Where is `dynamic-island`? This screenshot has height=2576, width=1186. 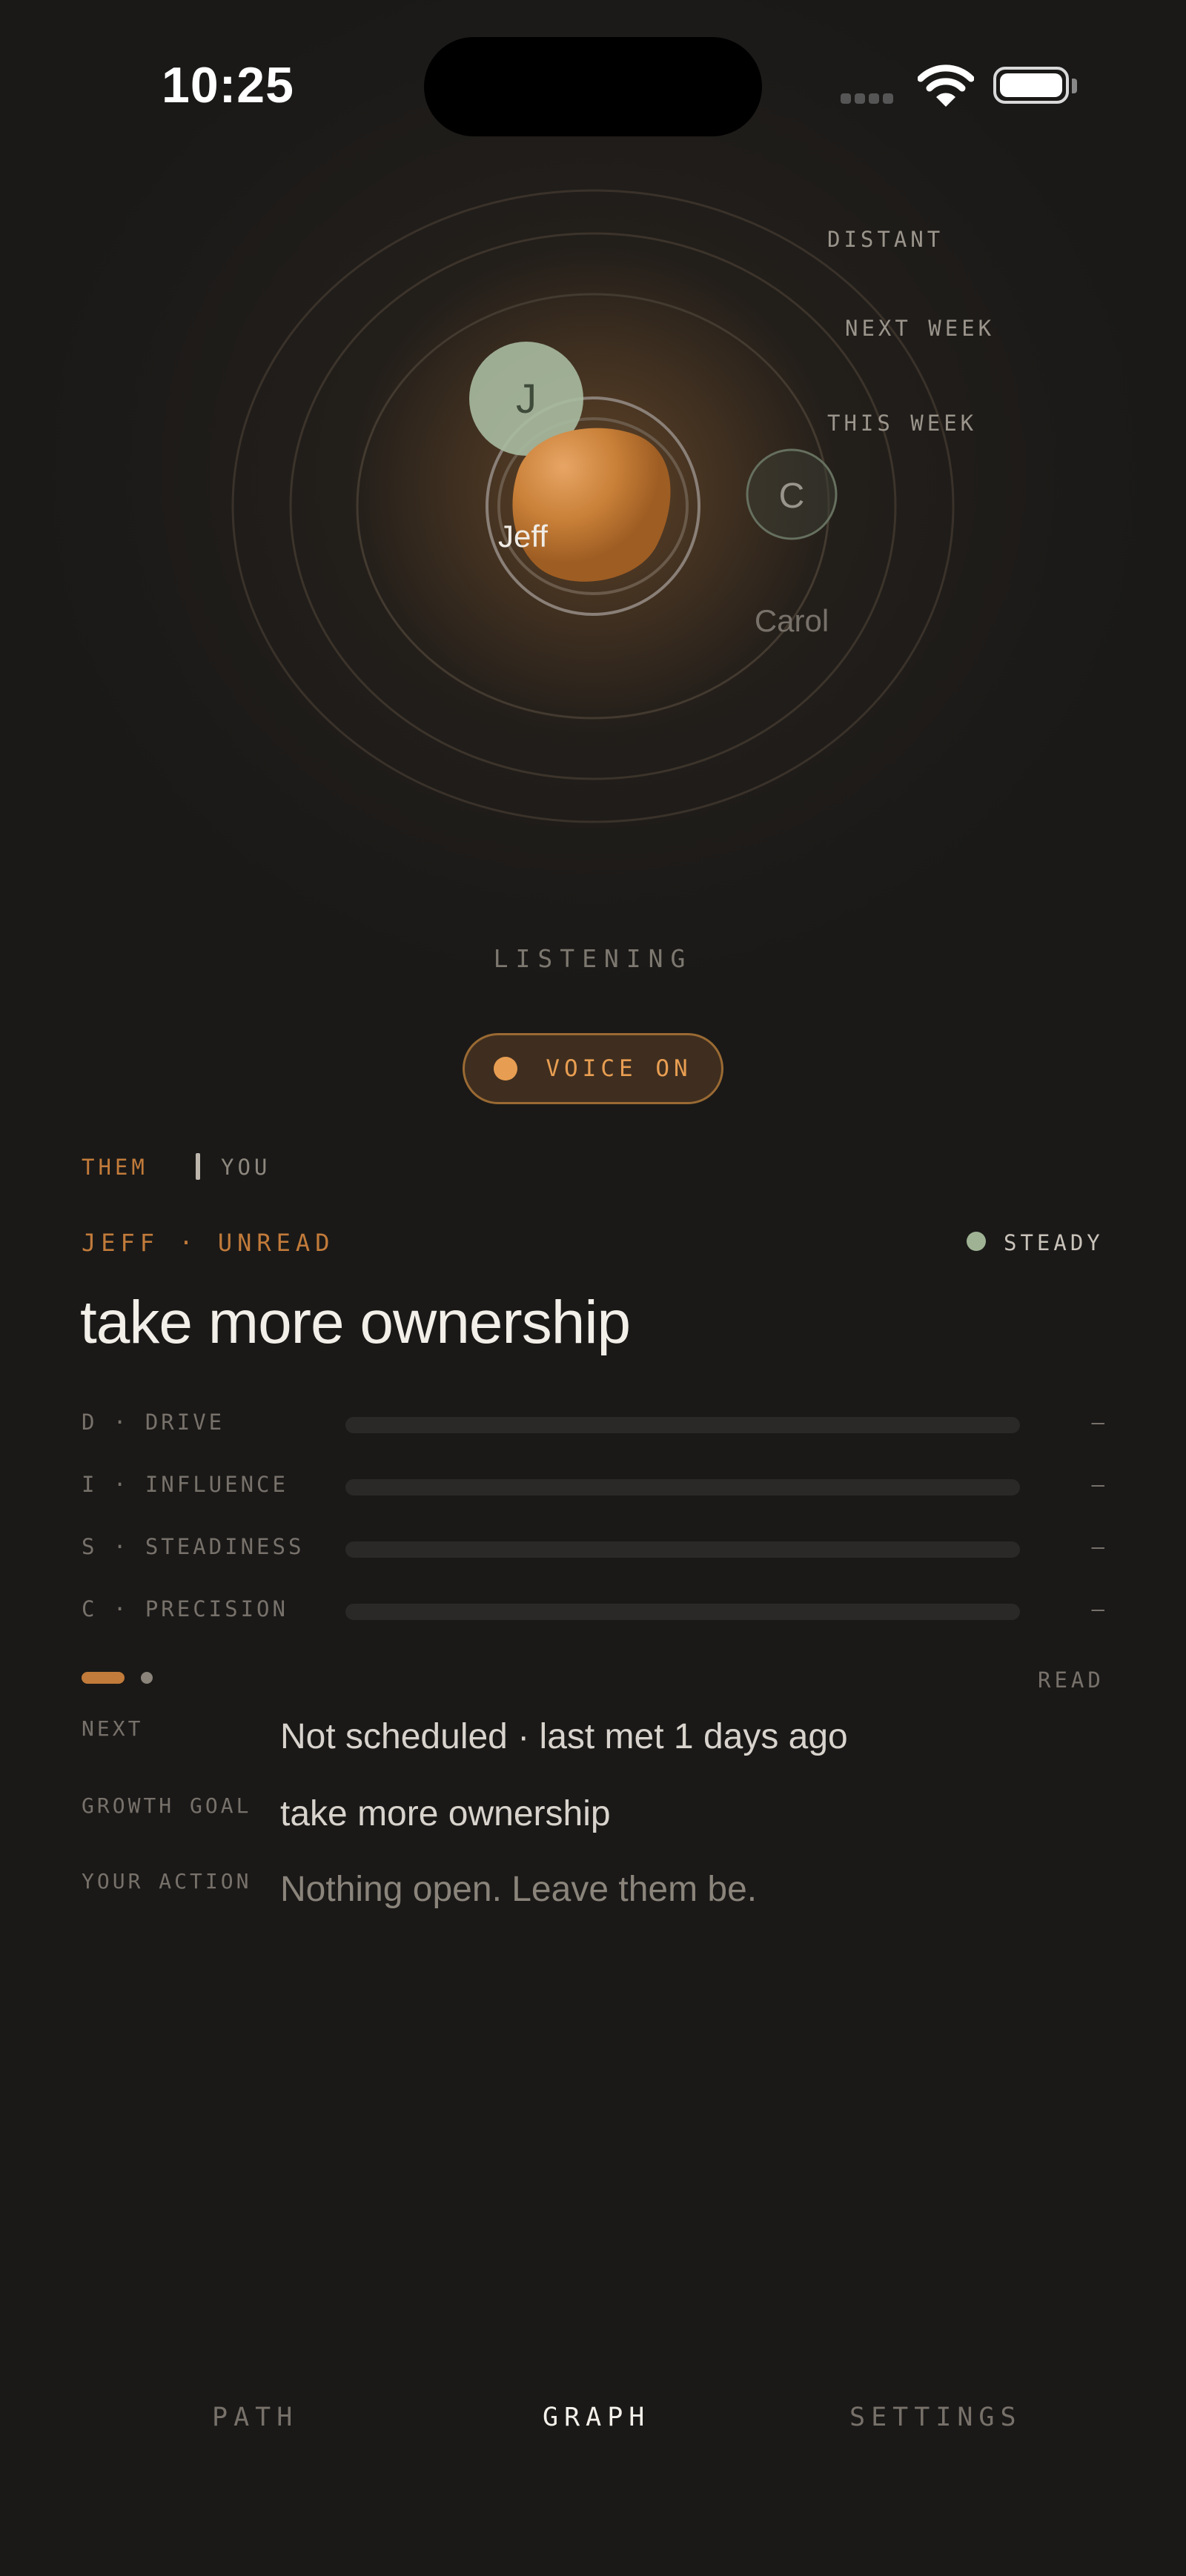 dynamic-island is located at coordinates (593, 86).